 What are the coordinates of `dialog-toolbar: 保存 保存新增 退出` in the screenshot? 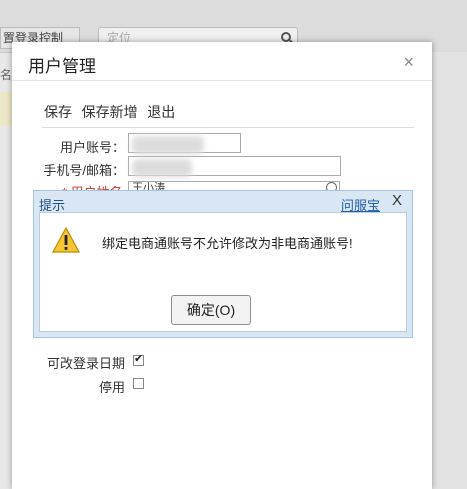 It's located at (112, 112).